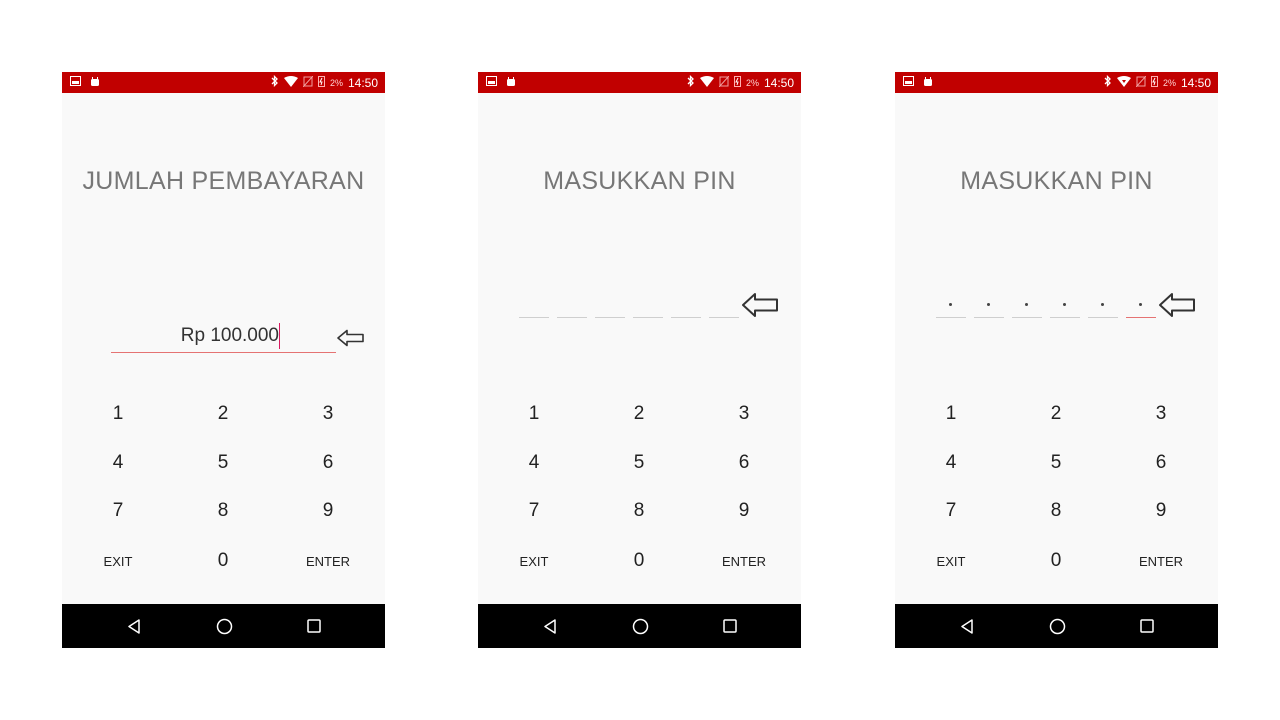 This screenshot has width=1280, height=720. What do you see at coordinates (1141, 308) in the screenshot?
I see `pin-slot-active` at bounding box center [1141, 308].